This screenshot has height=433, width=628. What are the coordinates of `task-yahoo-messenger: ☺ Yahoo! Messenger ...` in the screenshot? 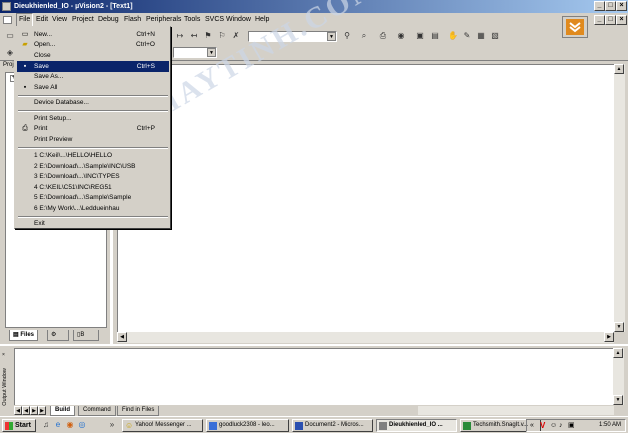 It's located at (162, 425).